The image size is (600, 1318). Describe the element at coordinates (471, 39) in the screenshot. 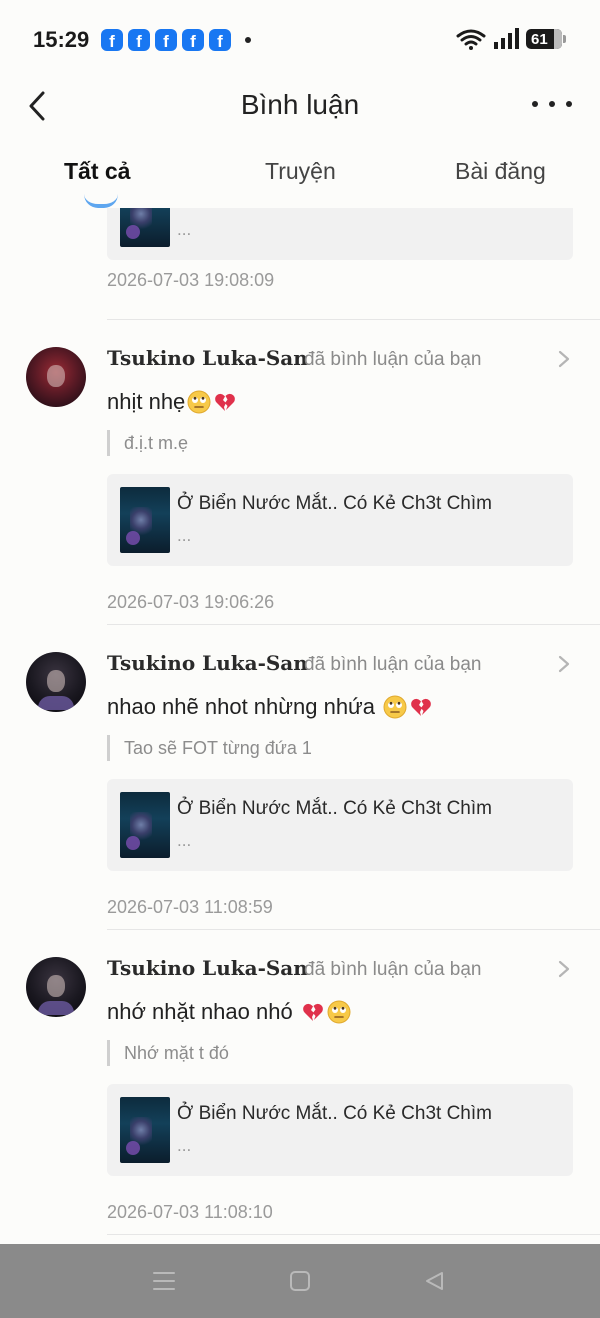

I see `wifi-icon` at that location.